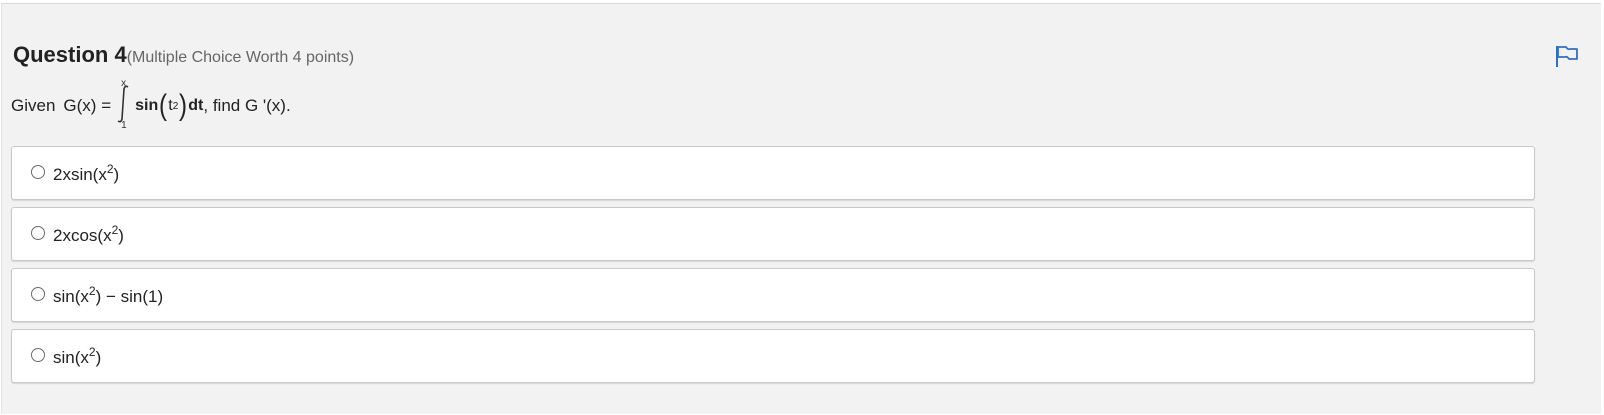 This screenshot has height=415, width=1604. What do you see at coordinates (183, 105) in the screenshot?
I see `right-paren: )` at bounding box center [183, 105].